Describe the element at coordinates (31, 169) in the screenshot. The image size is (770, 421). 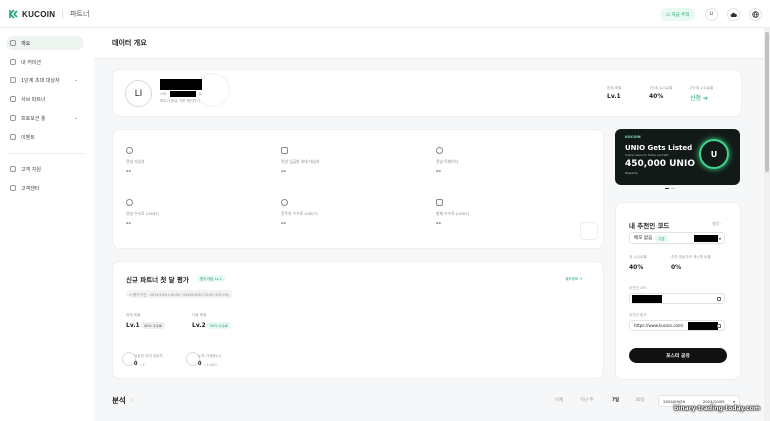
I see `sidebar-item-label: 고객 지원` at that location.